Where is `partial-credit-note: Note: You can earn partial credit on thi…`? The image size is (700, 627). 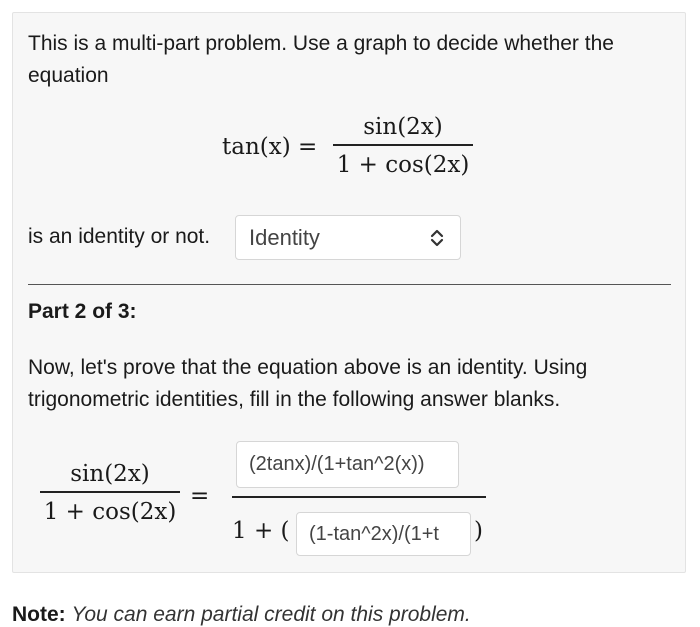
partial-credit-note: Note: You can earn partial credit on thi… is located at coordinates (241, 615).